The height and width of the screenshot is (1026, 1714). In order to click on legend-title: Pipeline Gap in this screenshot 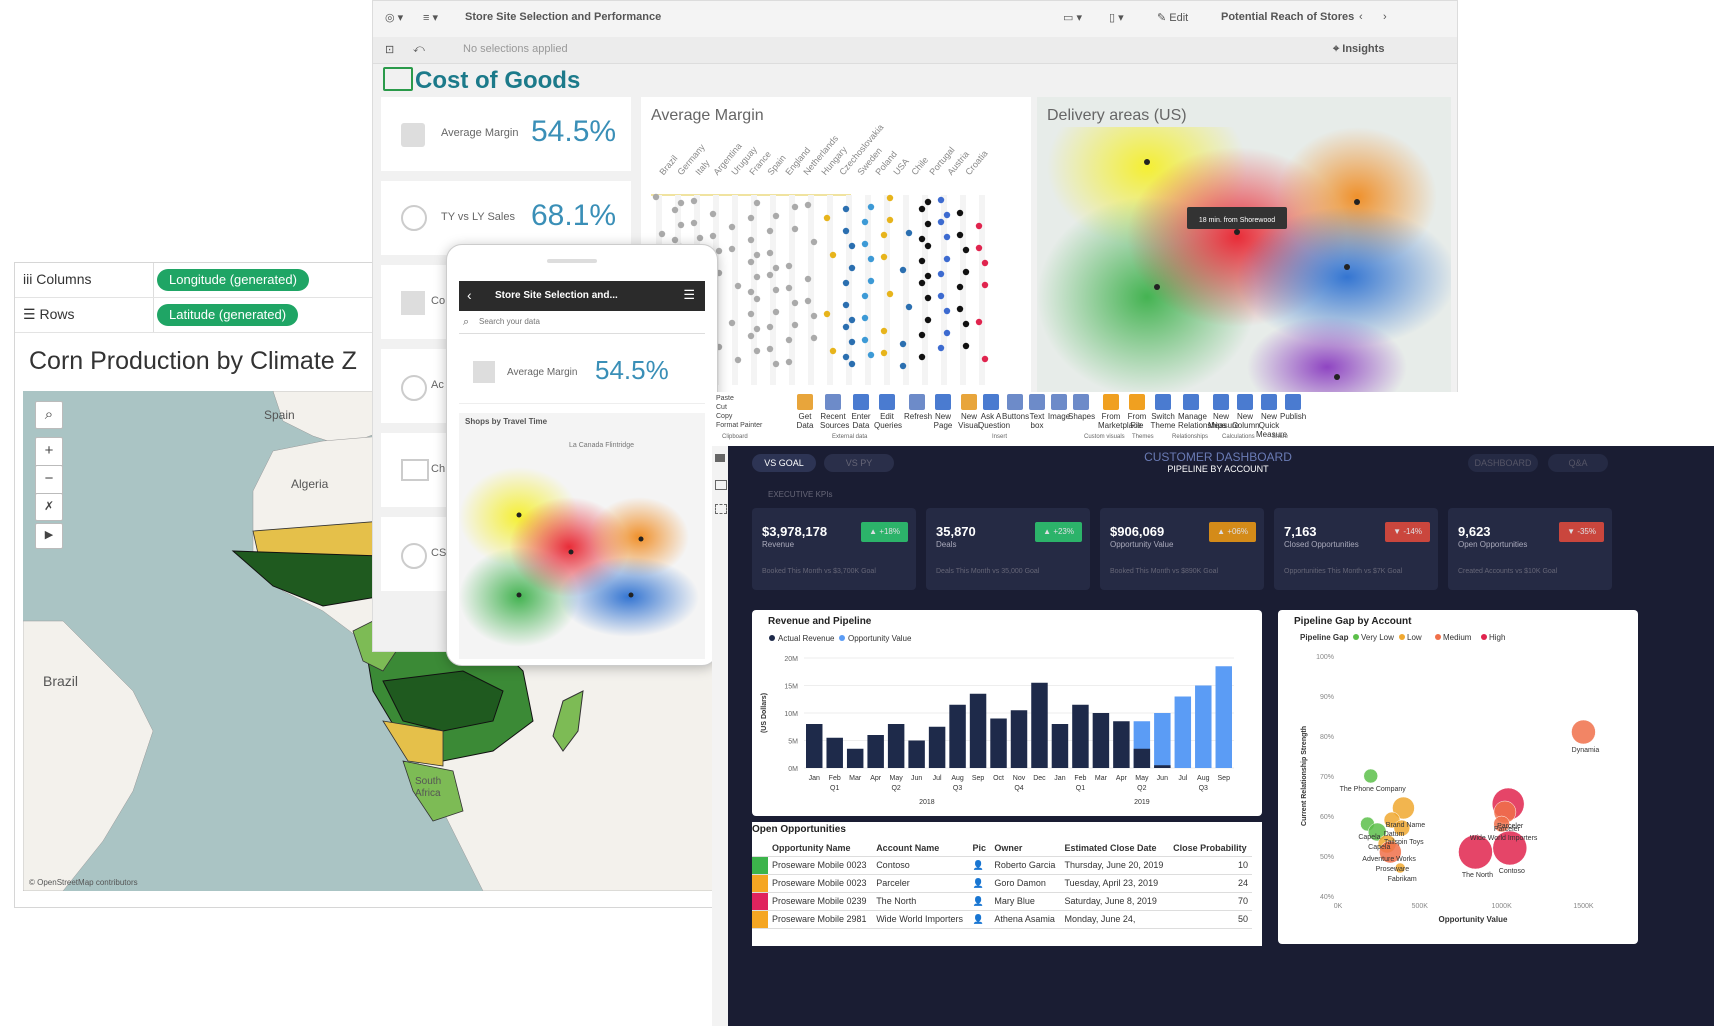, I will do `click(1324, 637)`.